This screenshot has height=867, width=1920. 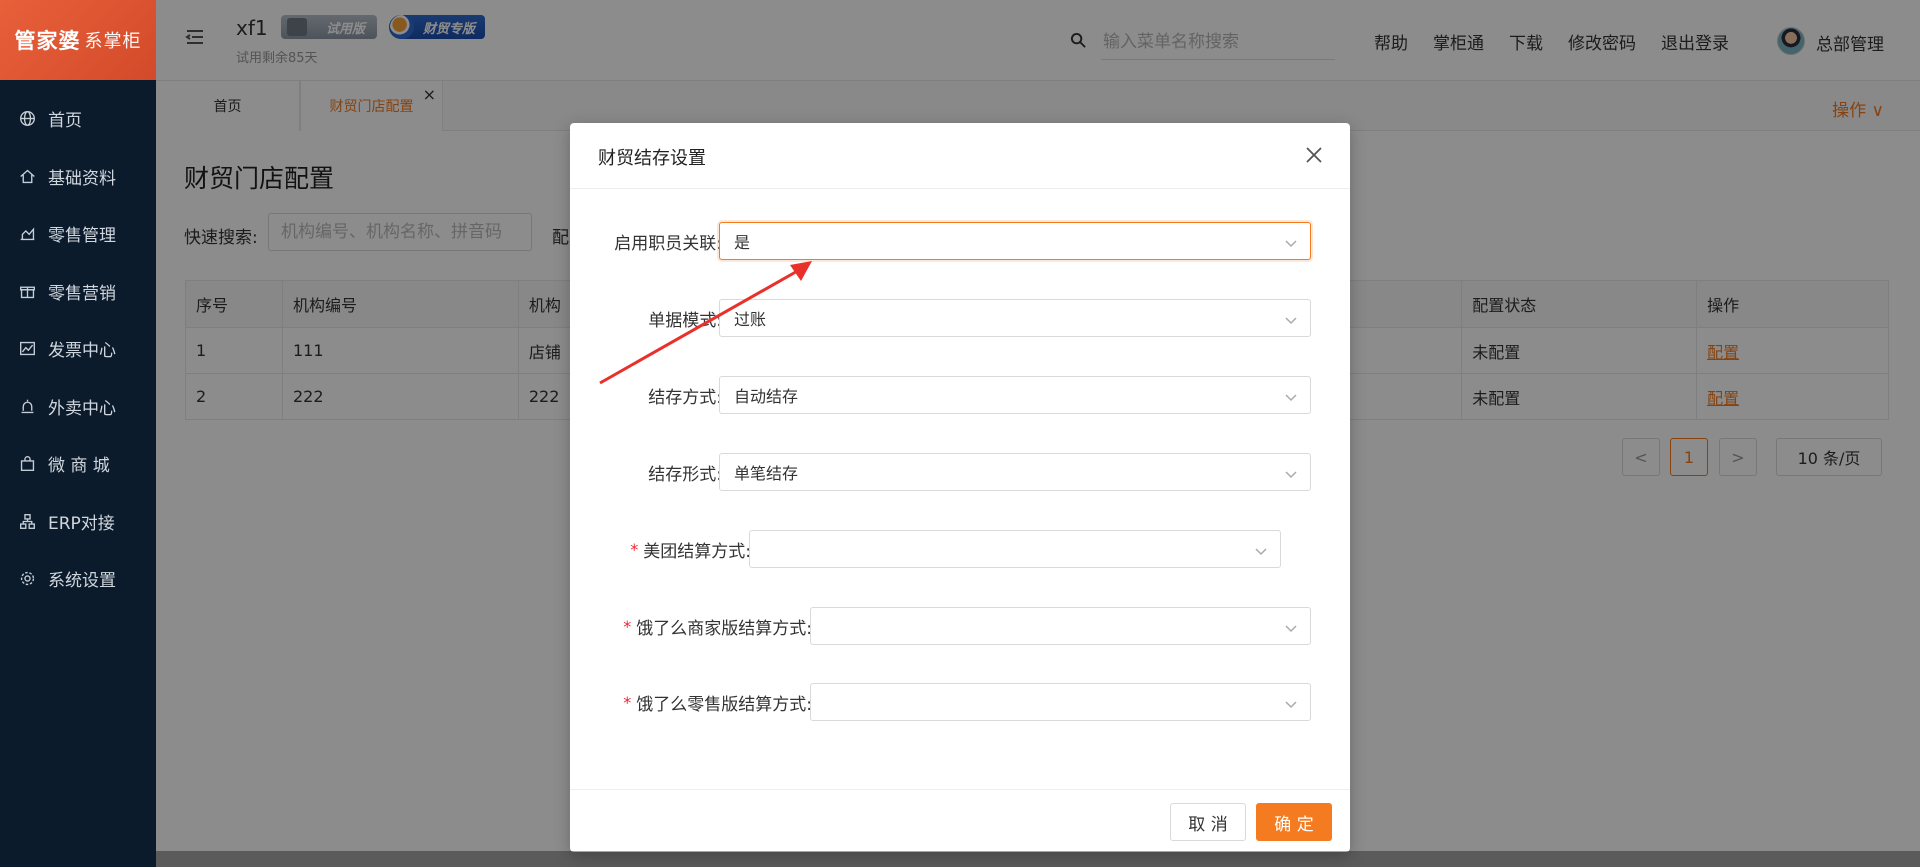 I want to click on meituan-settlement-select, so click(x=1015, y=549).